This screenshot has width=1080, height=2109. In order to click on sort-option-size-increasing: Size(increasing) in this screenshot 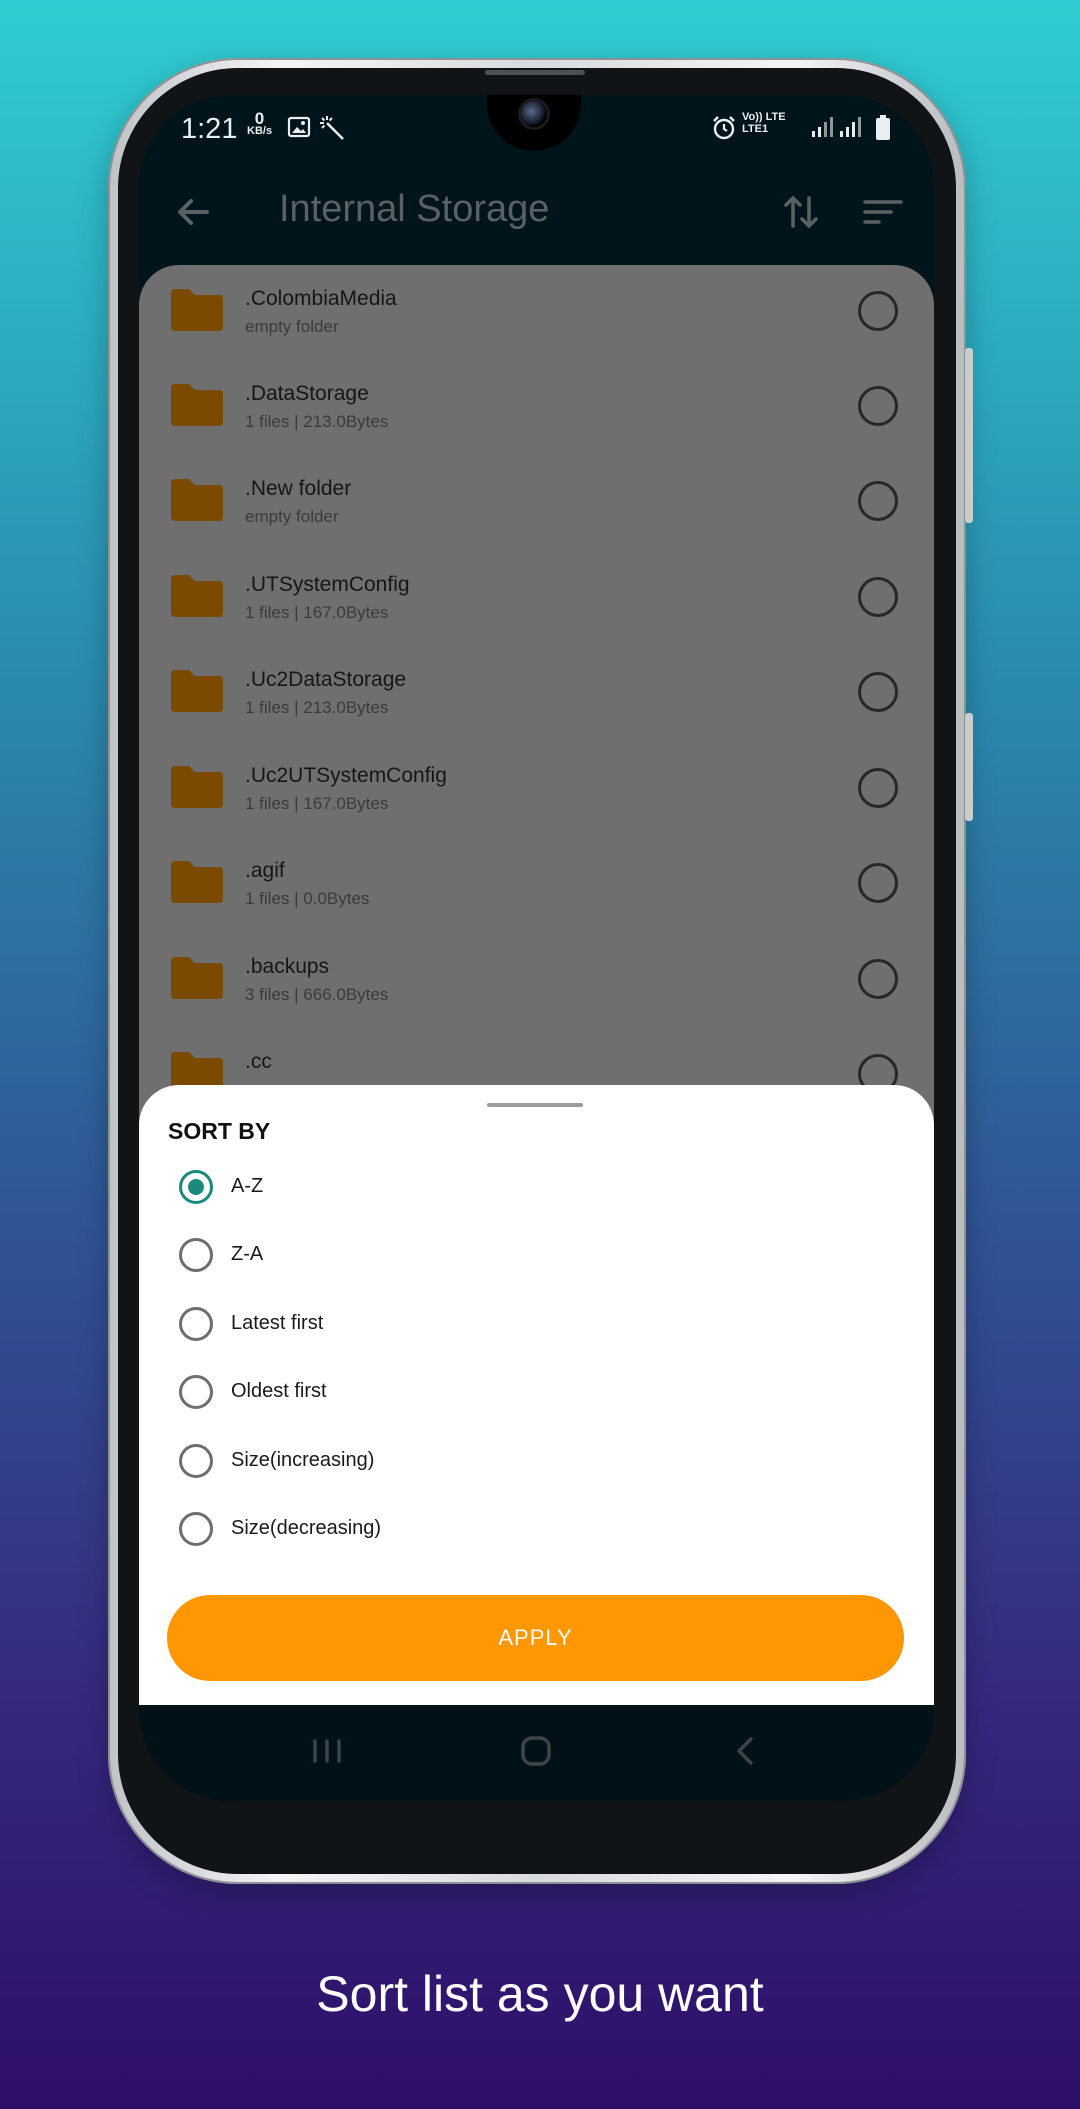, I will do `click(429, 1464)`.